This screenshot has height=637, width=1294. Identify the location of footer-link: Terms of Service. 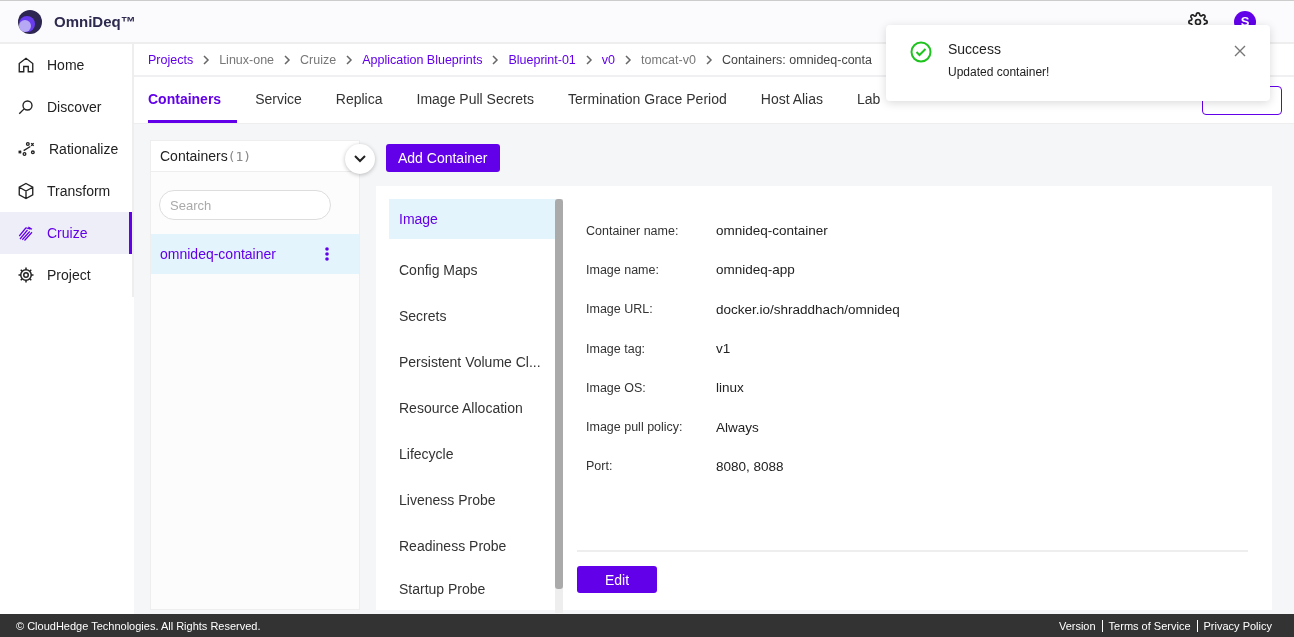
(1149, 625).